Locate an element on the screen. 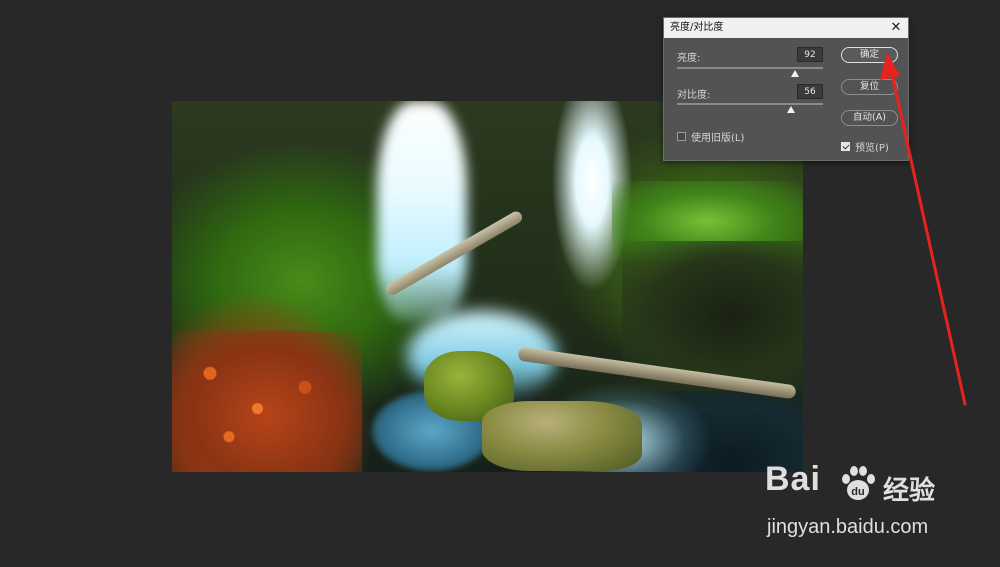  contrast-slider-thumb is located at coordinates (790, 109).